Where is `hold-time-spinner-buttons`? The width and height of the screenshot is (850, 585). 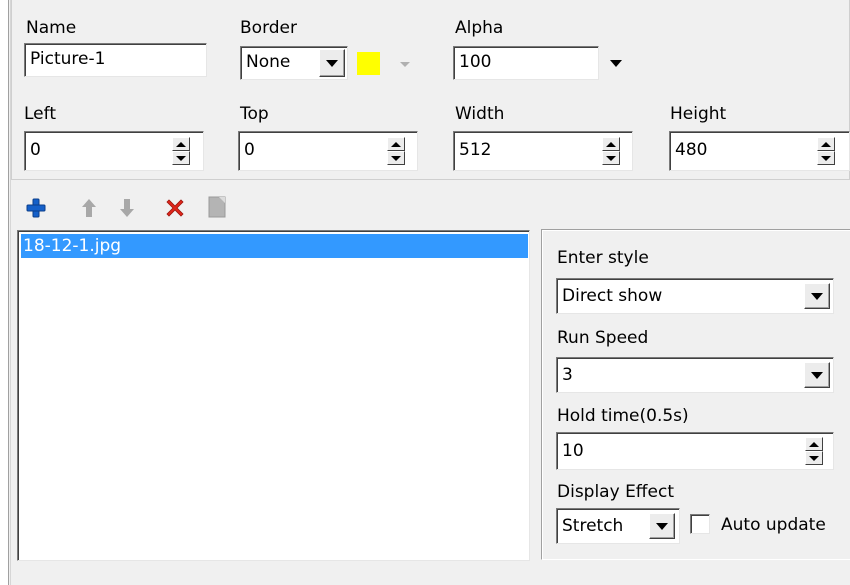
hold-time-spinner-buttons is located at coordinates (814, 451).